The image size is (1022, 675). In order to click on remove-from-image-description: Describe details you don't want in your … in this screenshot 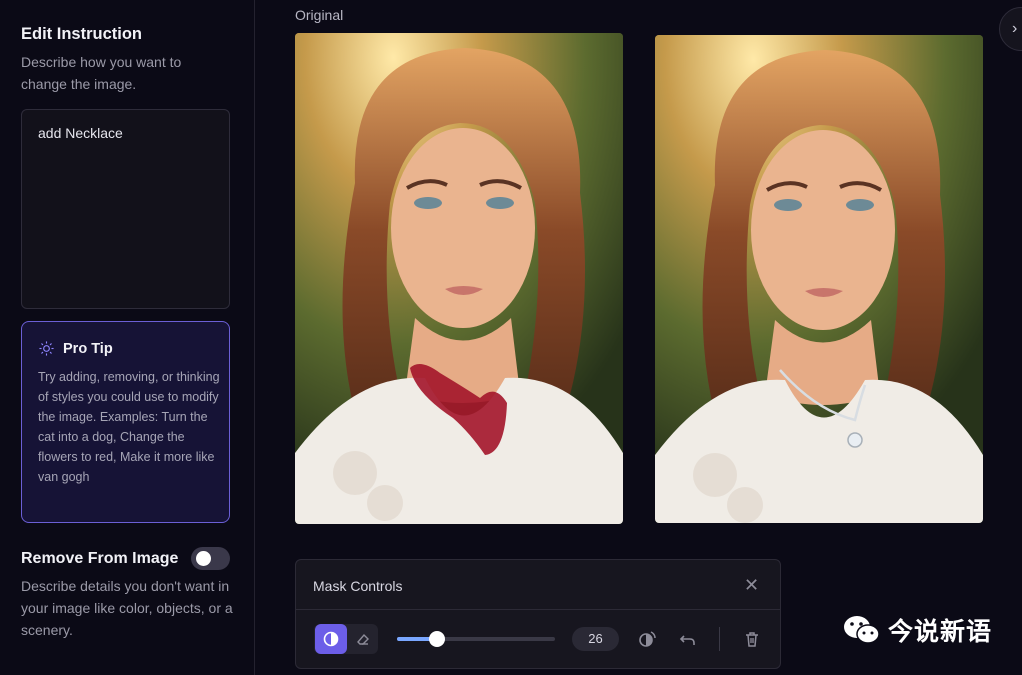, I will do `click(127, 608)`.